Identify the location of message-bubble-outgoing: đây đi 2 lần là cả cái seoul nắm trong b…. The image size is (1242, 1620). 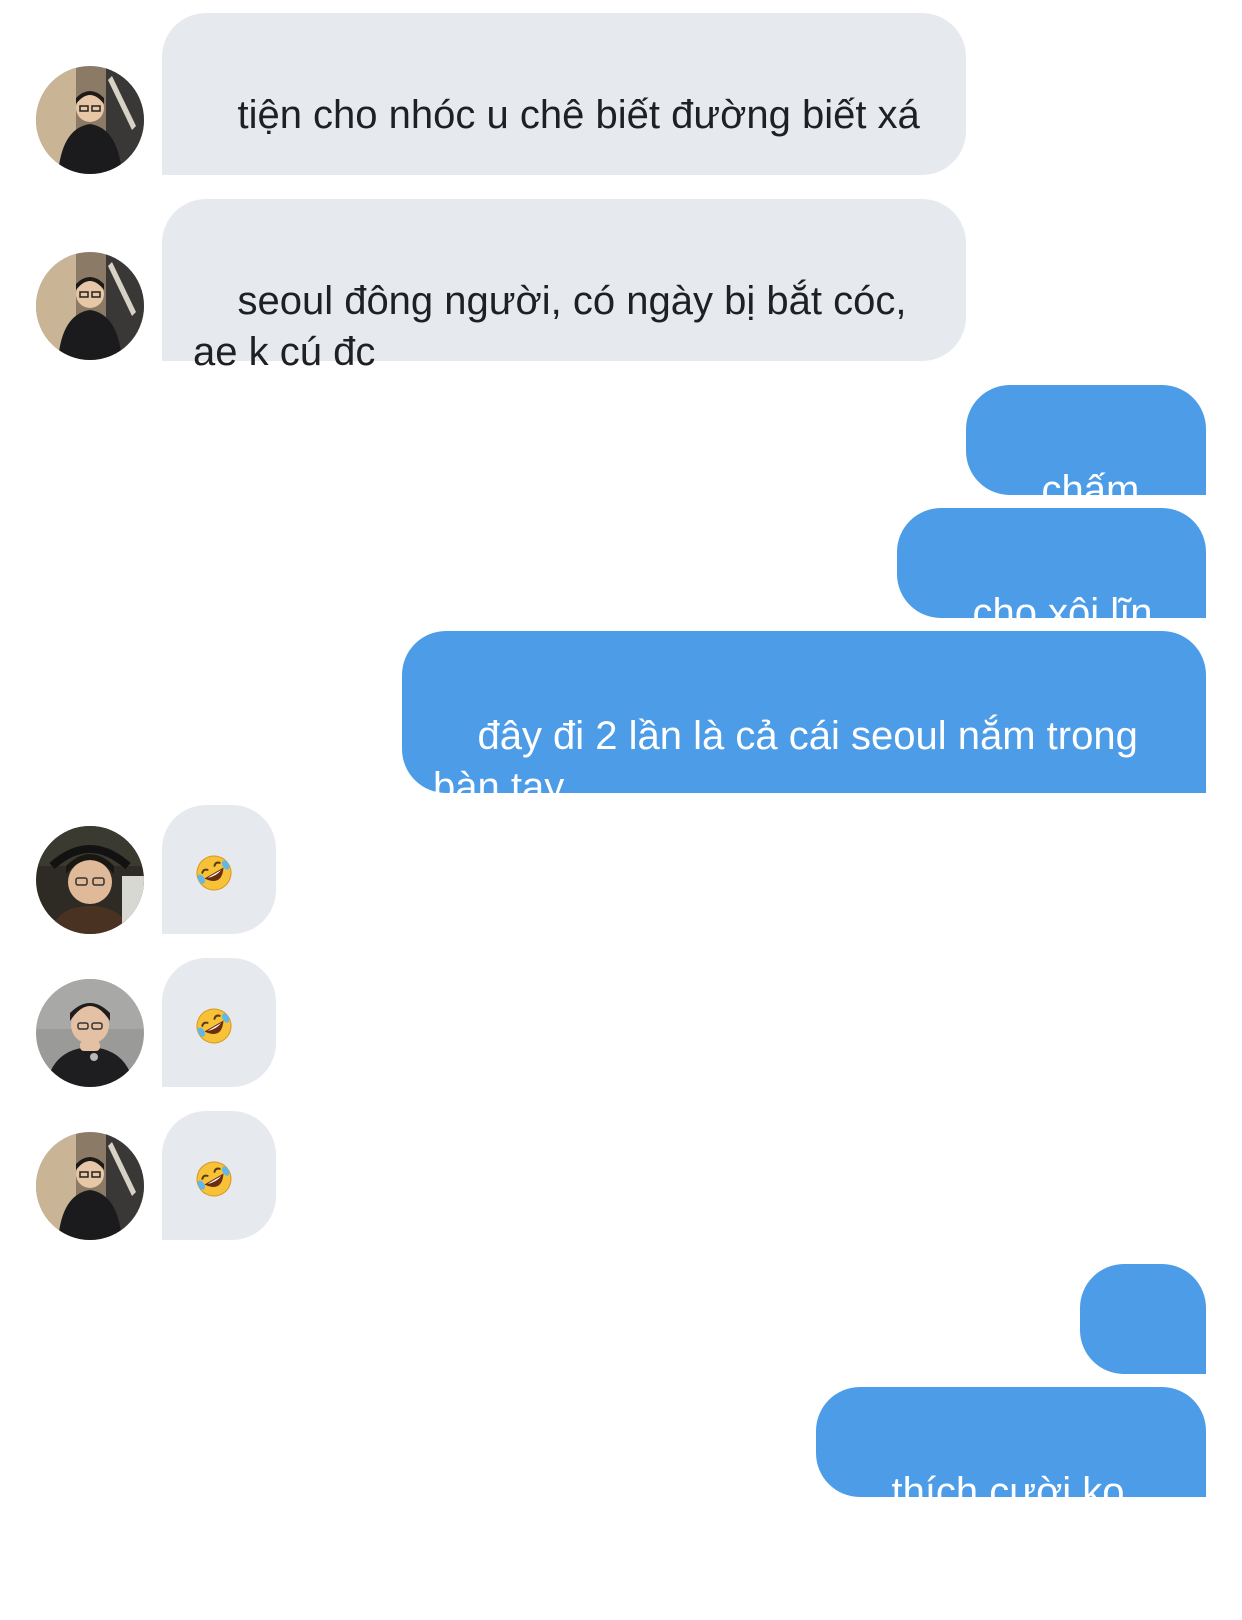
(804, 720).